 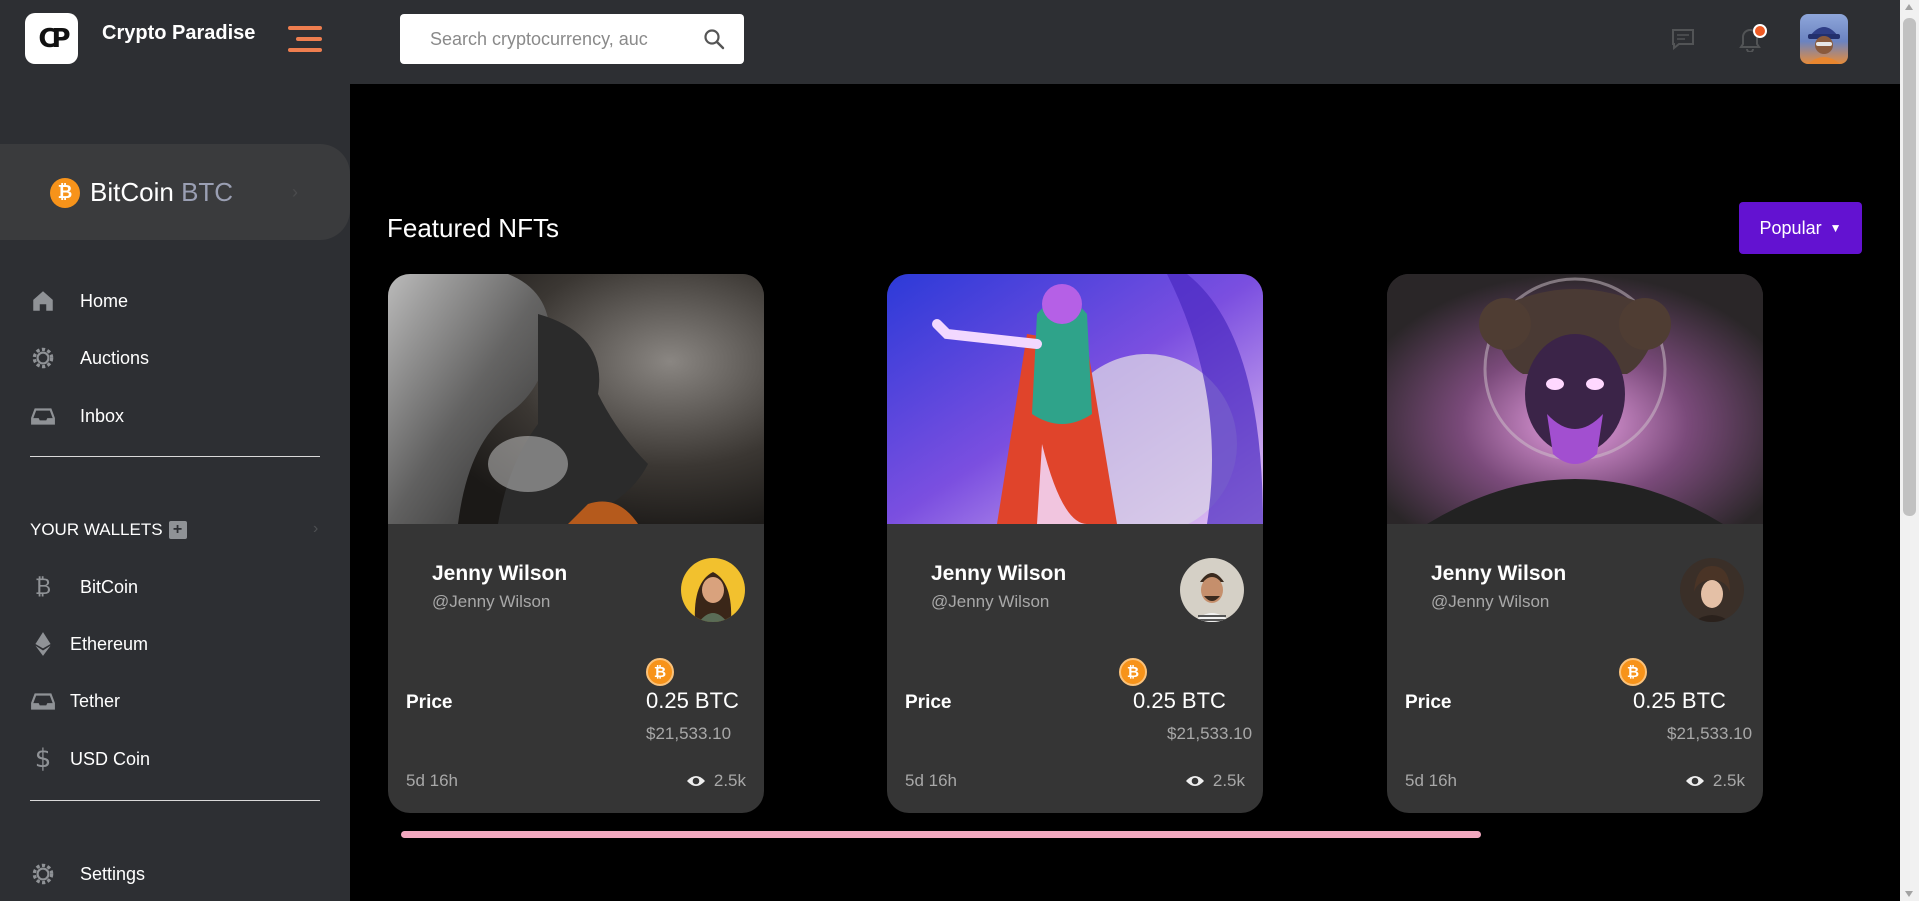 I want to click on sidebar-item-ethereum: Ethereum, so click(x=89, y=644).